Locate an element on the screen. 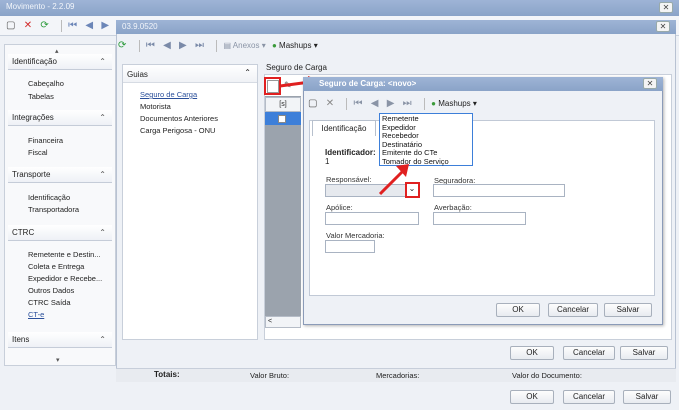 The height and width of the screenshot is (410, 679). sidebar-section-transporte: Transporte ⌃ is located at coordinates (60, 175).